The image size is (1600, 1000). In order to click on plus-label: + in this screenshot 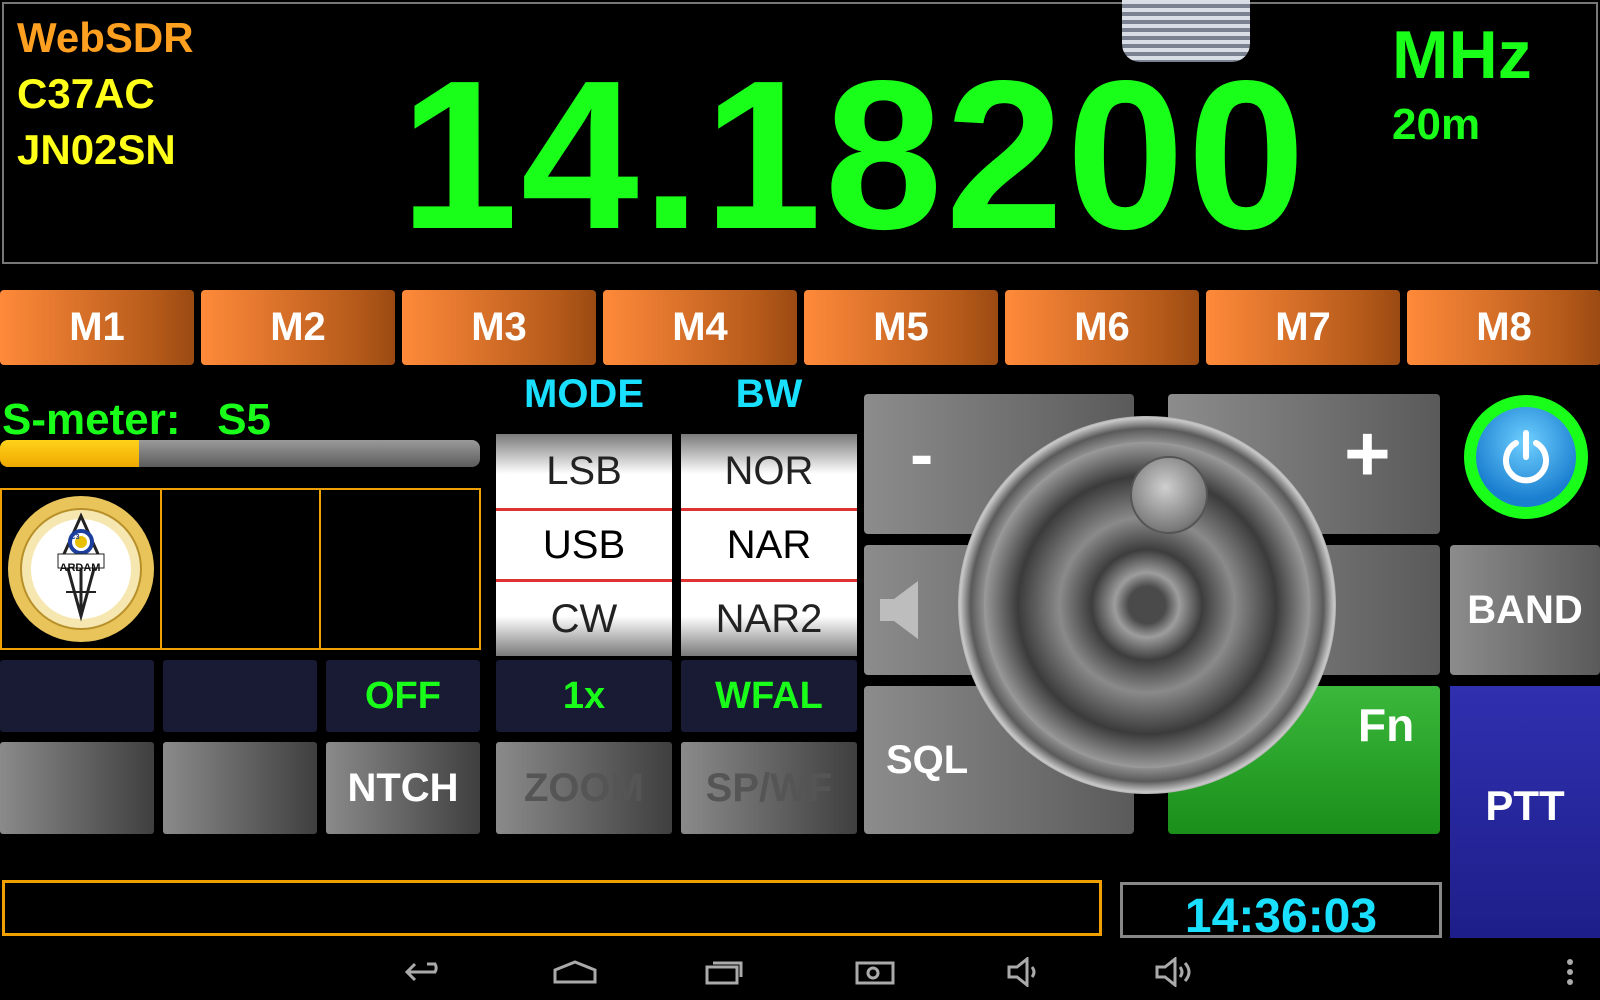, I will do `click(1367, 453)`.